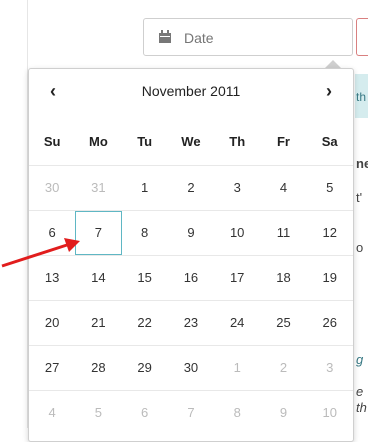  I want to click on day-cell: 25, so click(283, 323).